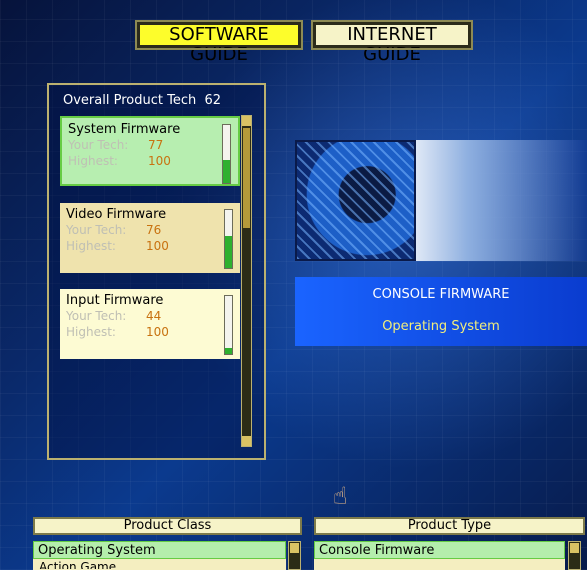 The height and width of the screenshot is (570, 587). Describe the element at coordinates (130, 100) in the screenshot. I see `overall-label: Overall Product Tech` at that location.